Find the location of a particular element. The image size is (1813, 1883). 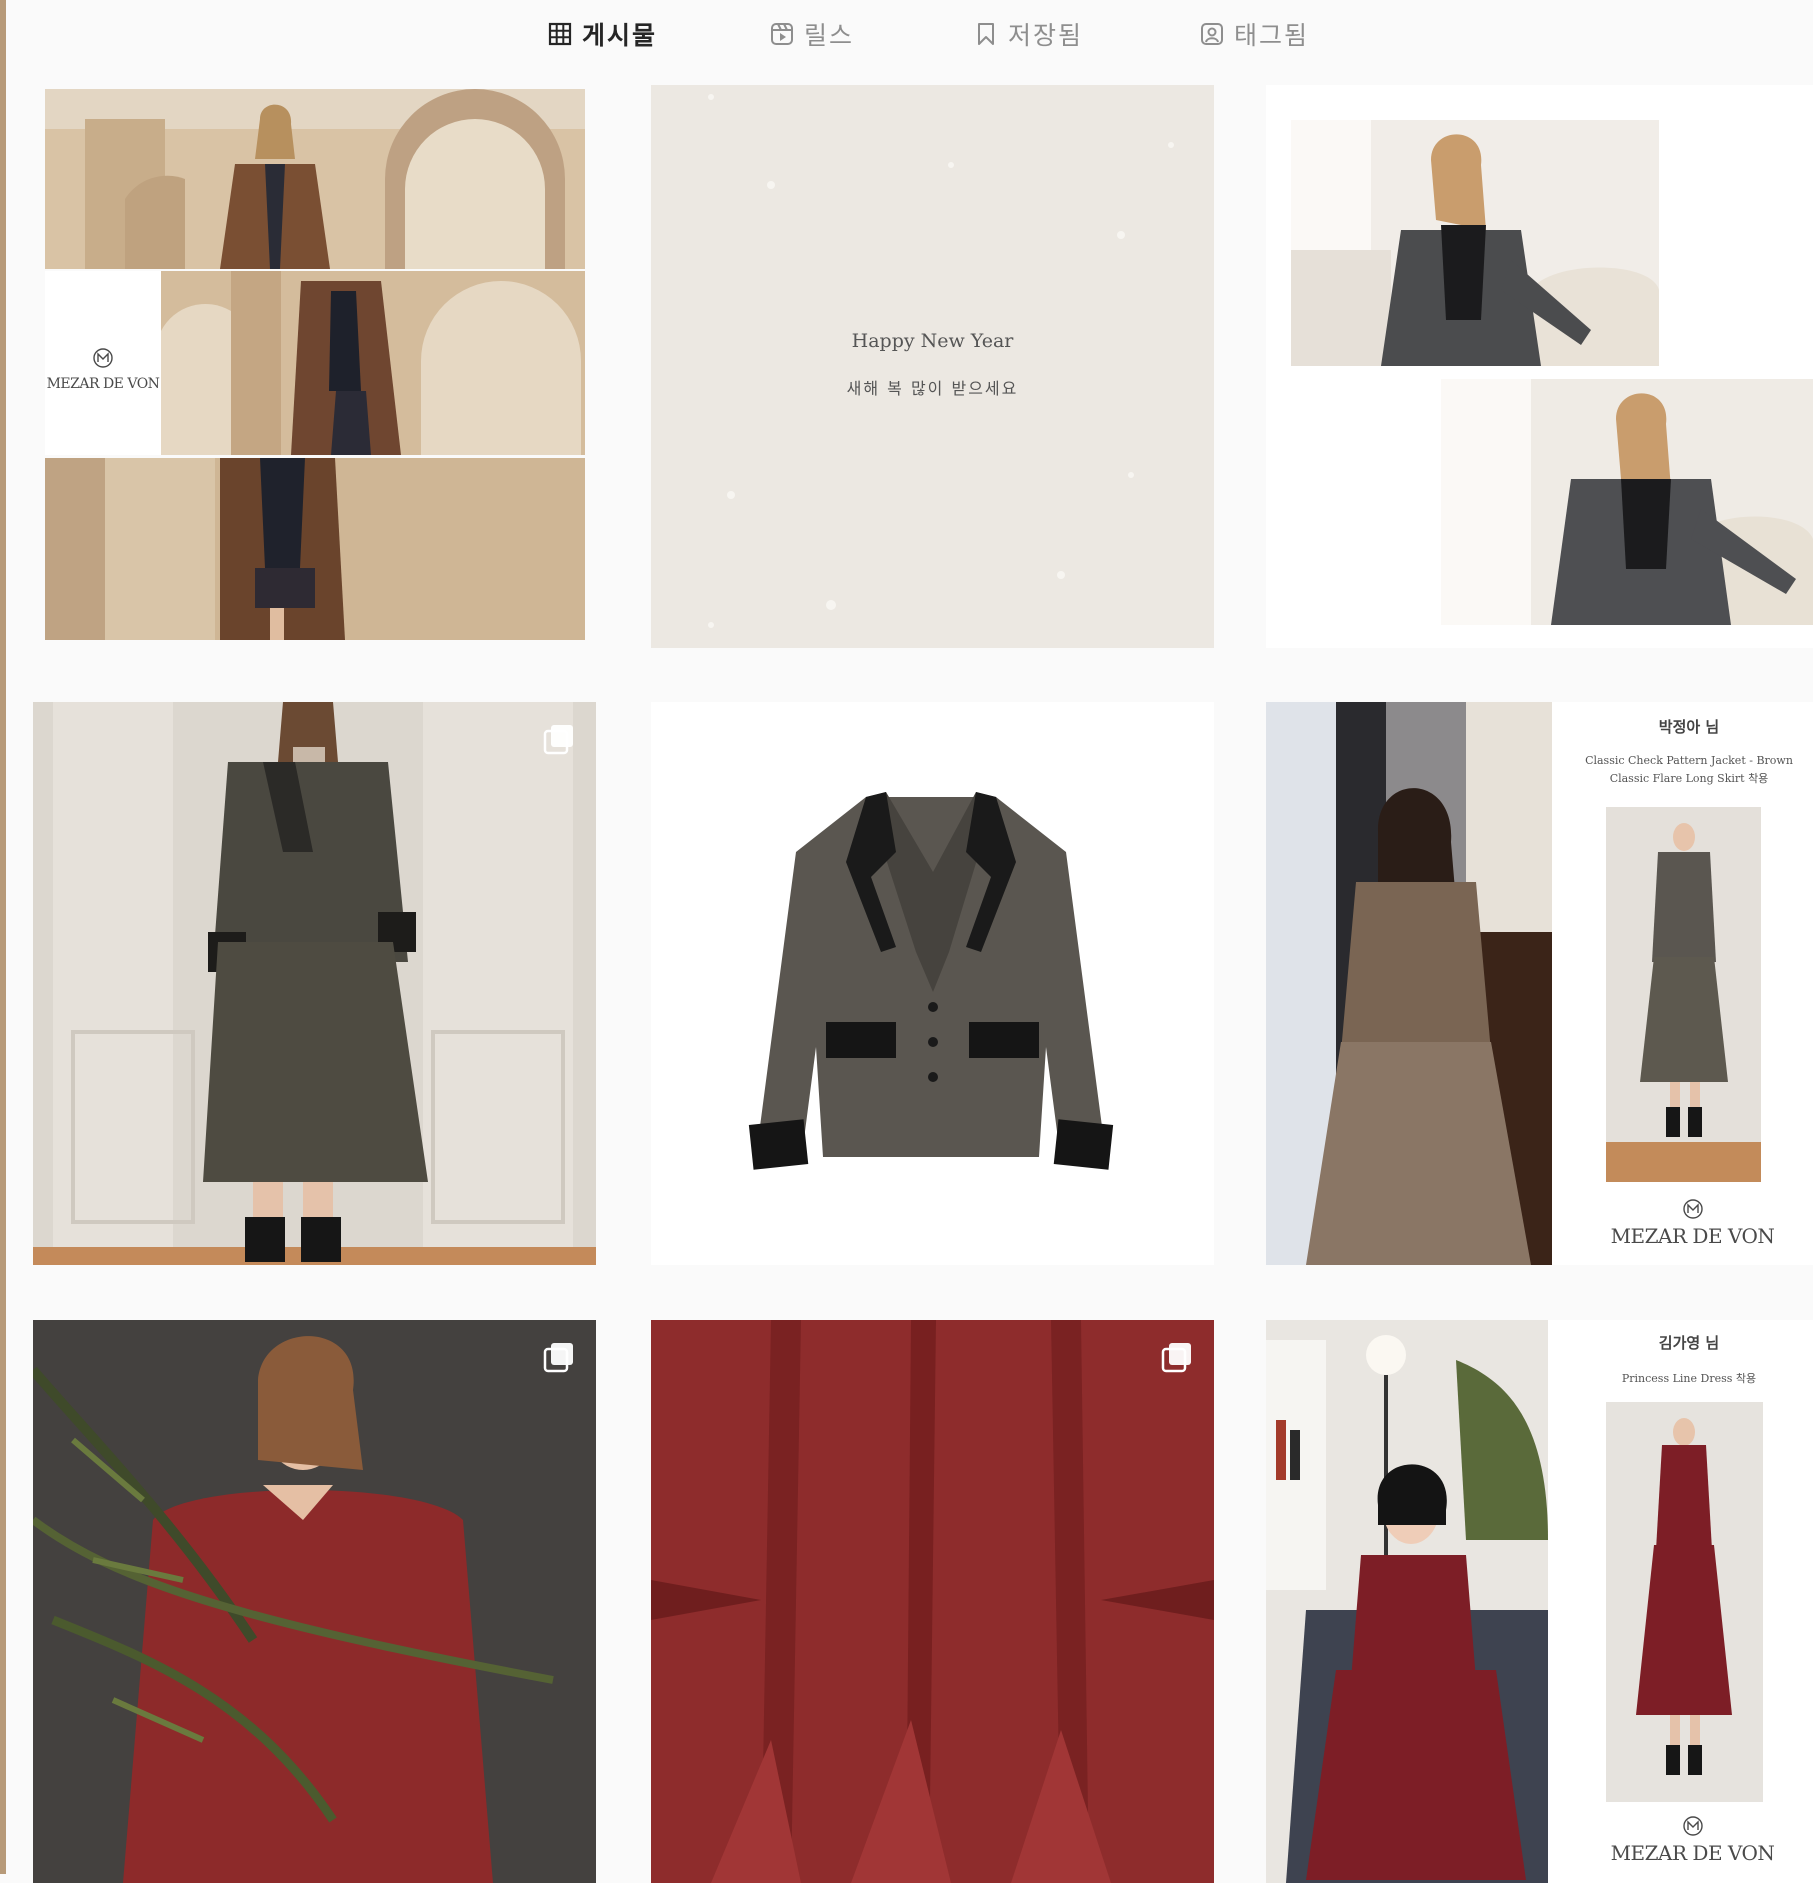

post-tile-2: Happy New Year 새해 복 많이 받으세요 is located at coordinates (932, 366).